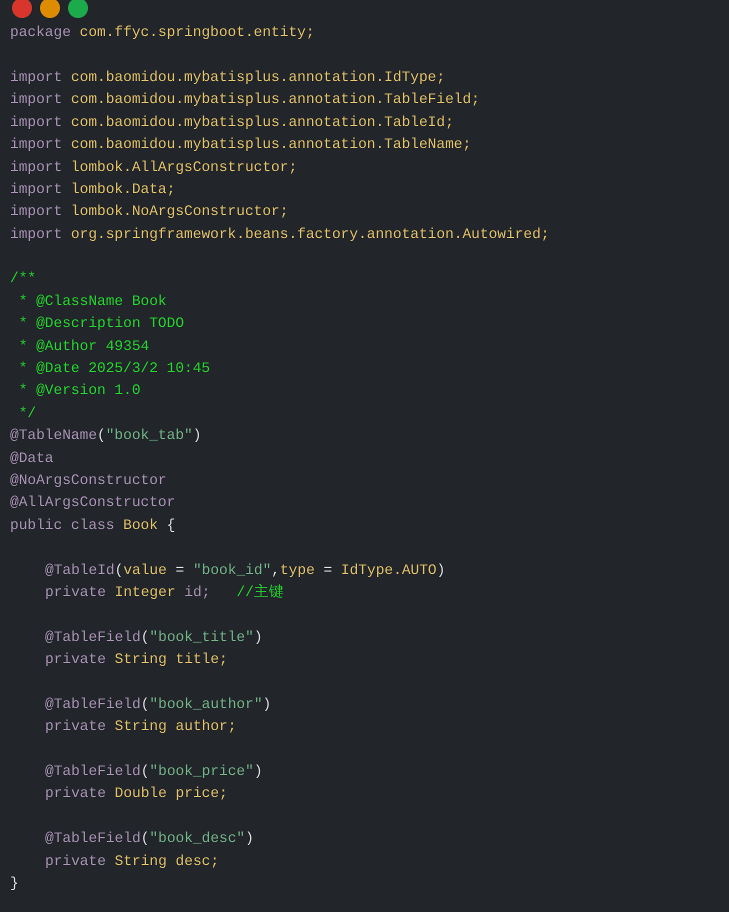 The height and width of the screenshot is (912, 729). Describe the element at coordinates (154, 637) in the screenshot. I see `code-line: @TableField("book_title")` at that location.